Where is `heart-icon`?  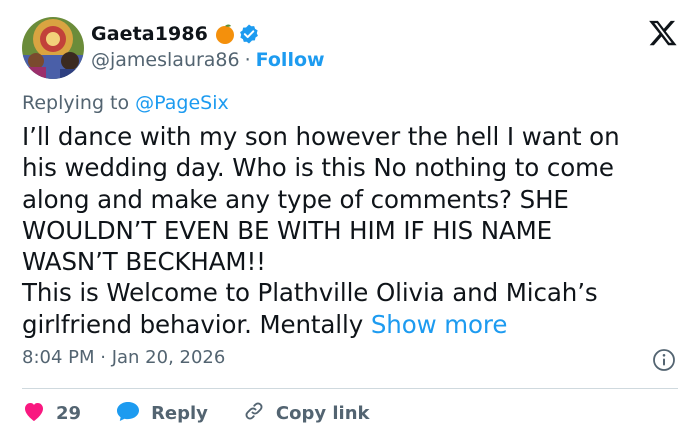 heart-icon is located at coordinates (34, 413).